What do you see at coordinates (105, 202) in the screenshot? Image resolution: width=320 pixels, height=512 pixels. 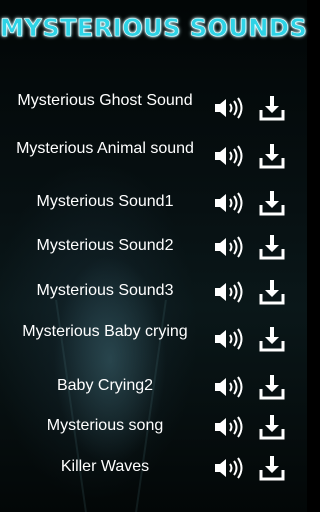 I see `sound-label: Mysterious Sound1` at bounding box center [105, 202].